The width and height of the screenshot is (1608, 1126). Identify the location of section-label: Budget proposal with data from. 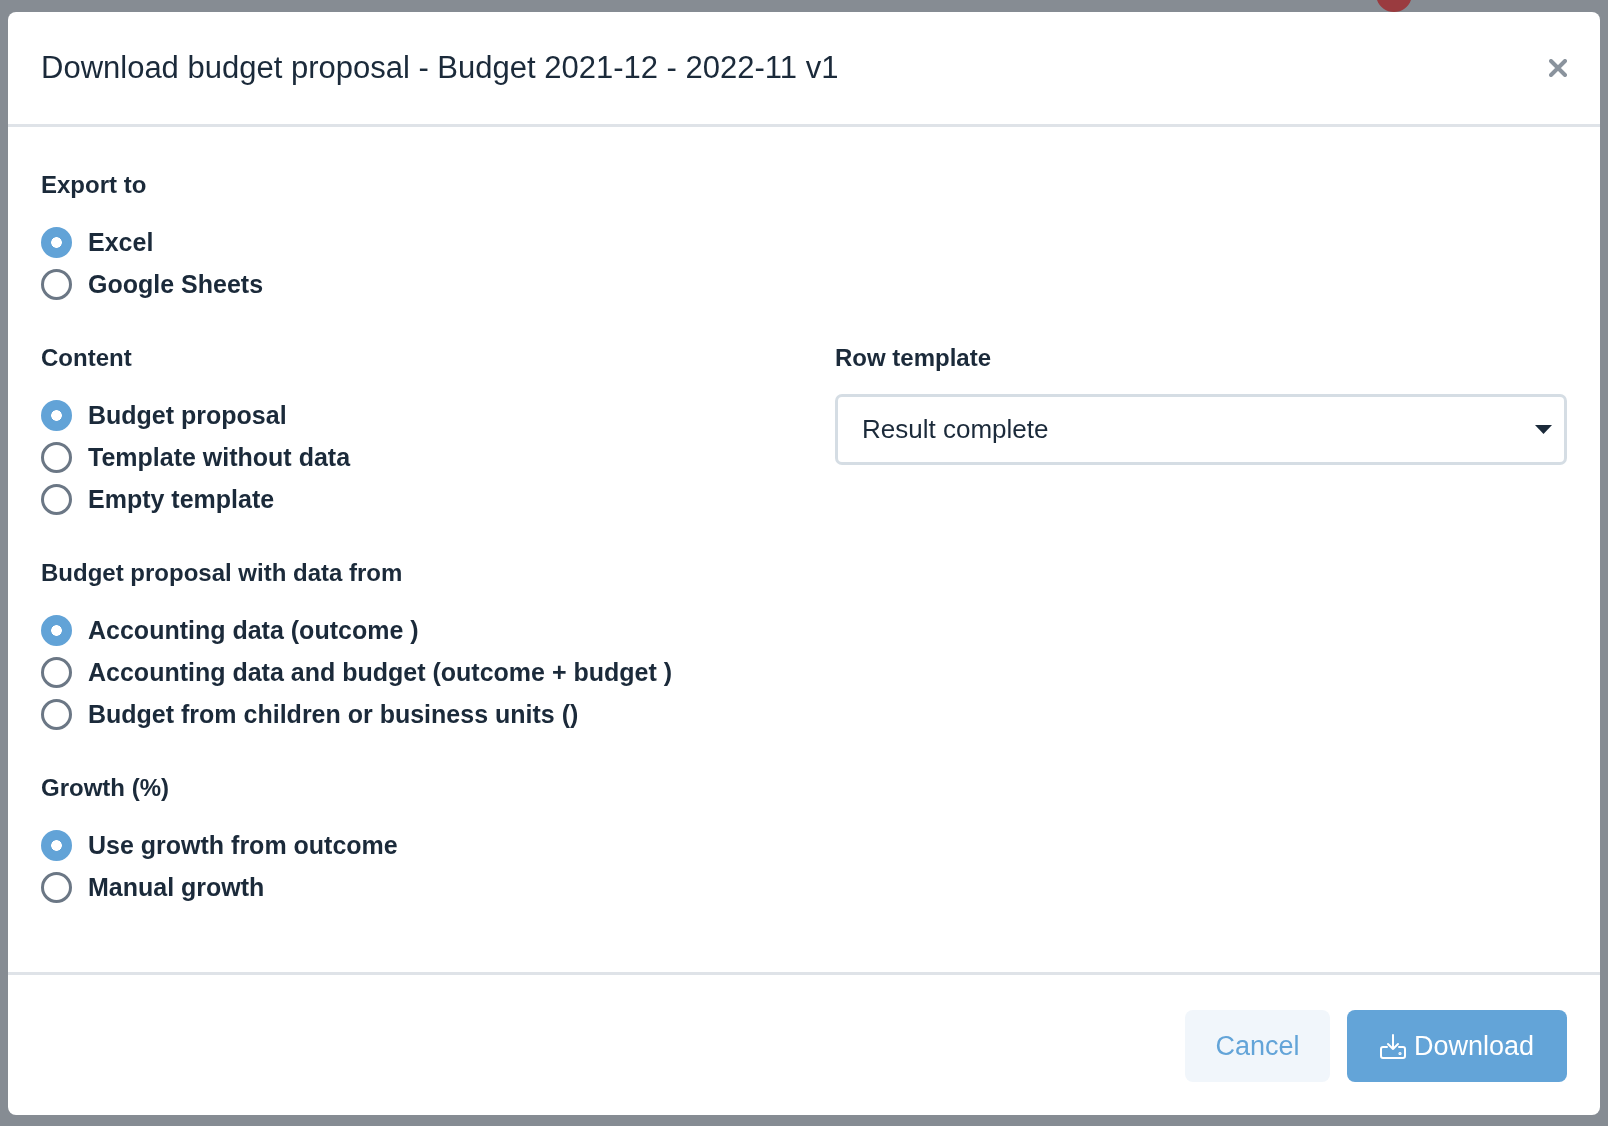
(222, 573).